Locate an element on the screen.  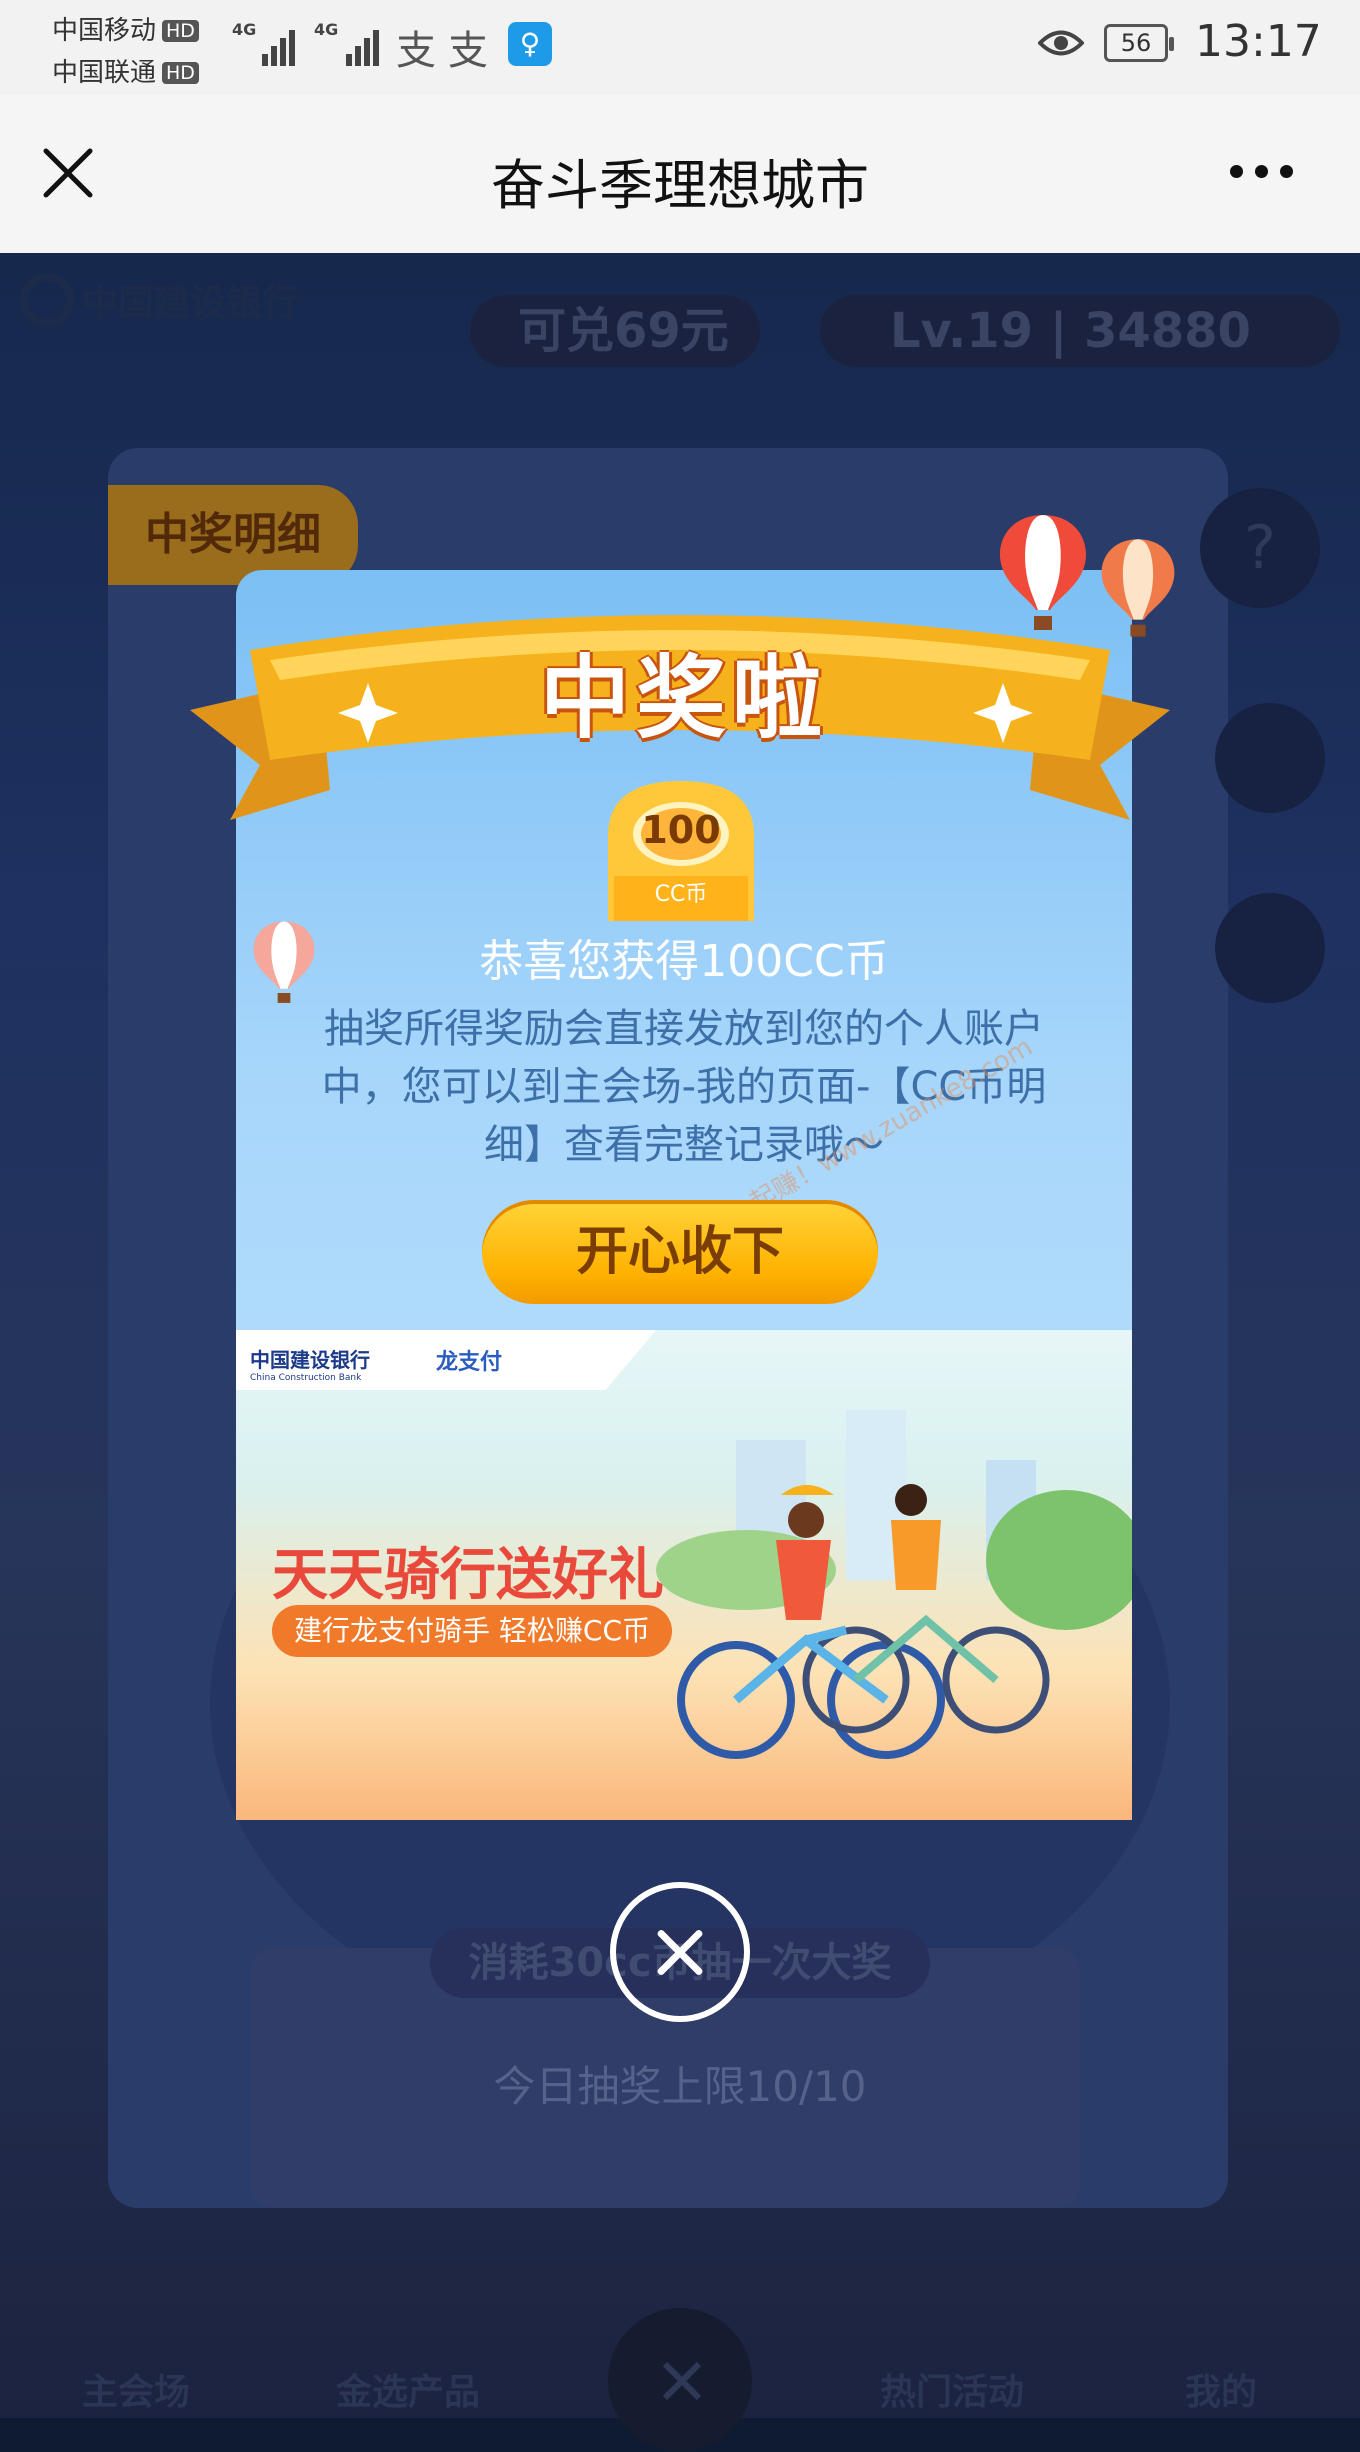
ribbon-title: 中奖啦 is located at coordinates (684, 698).